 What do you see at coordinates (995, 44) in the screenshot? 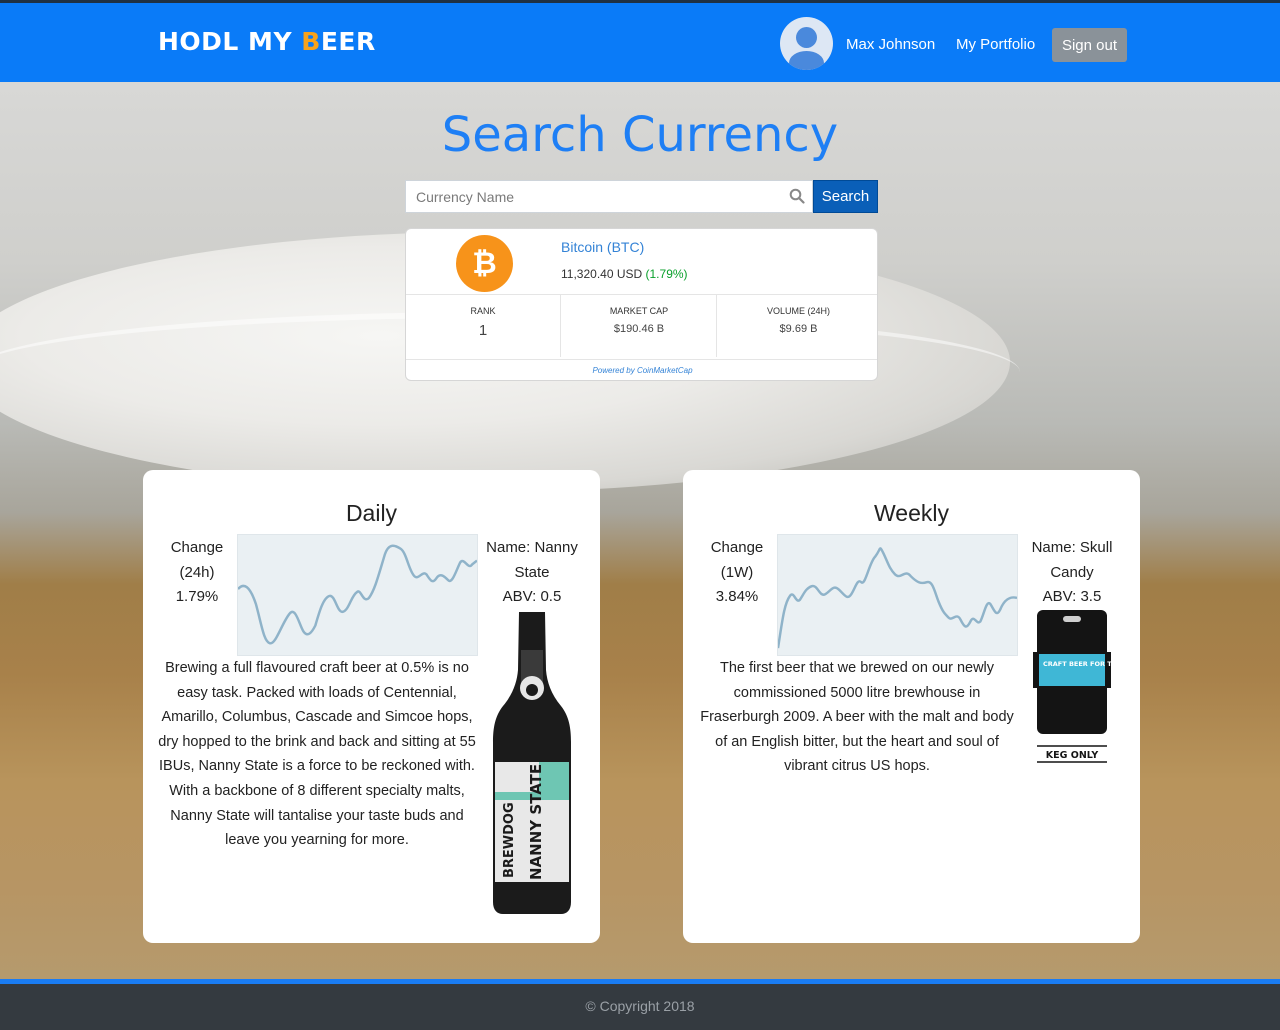
I see `nav-my-portfolio: My Portfolio` at bounding box center [995, 44].